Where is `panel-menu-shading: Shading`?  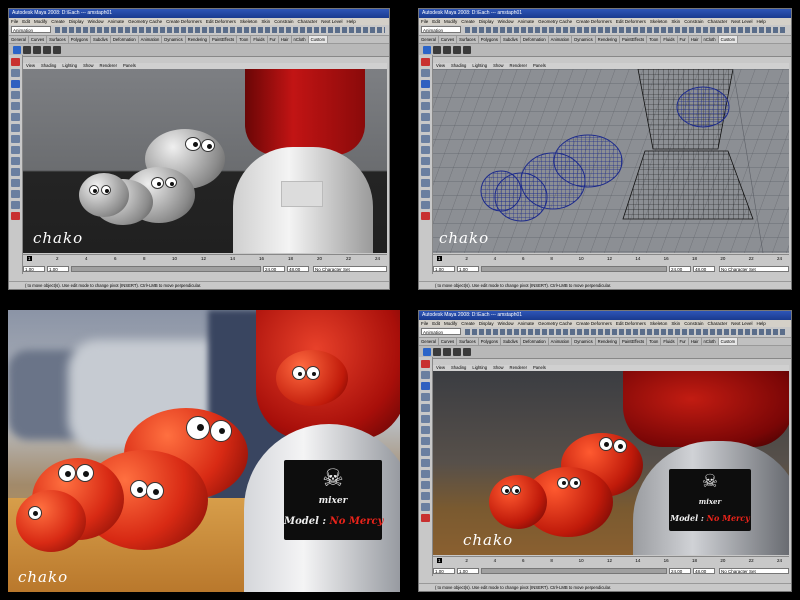 panel-menu-shading: Shading is located at coordinates (458, 367).